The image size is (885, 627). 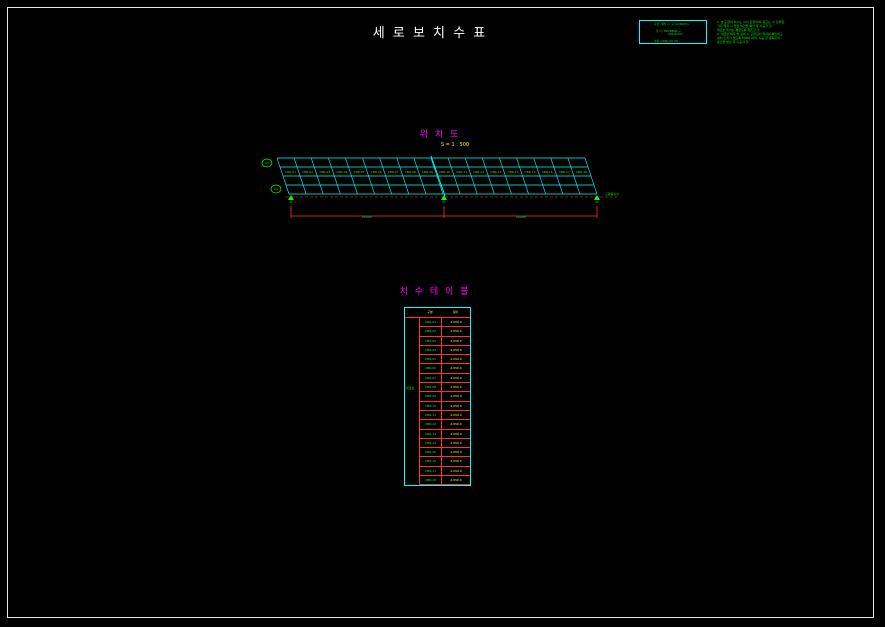 I want to click on bay-label: CBR-06, so click(x=376, y=172).